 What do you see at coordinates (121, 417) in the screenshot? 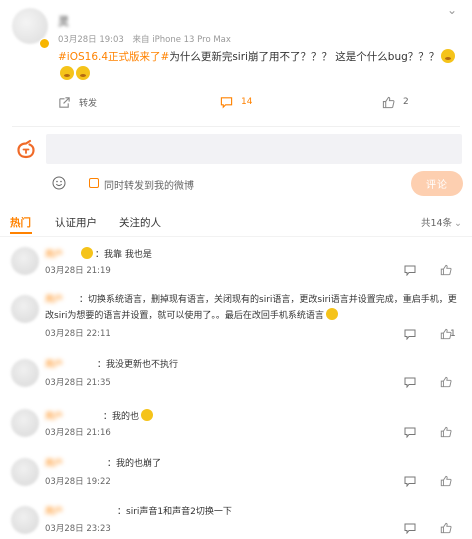
I see `comment-body: ：我的也` at bounding box center [121, 417].